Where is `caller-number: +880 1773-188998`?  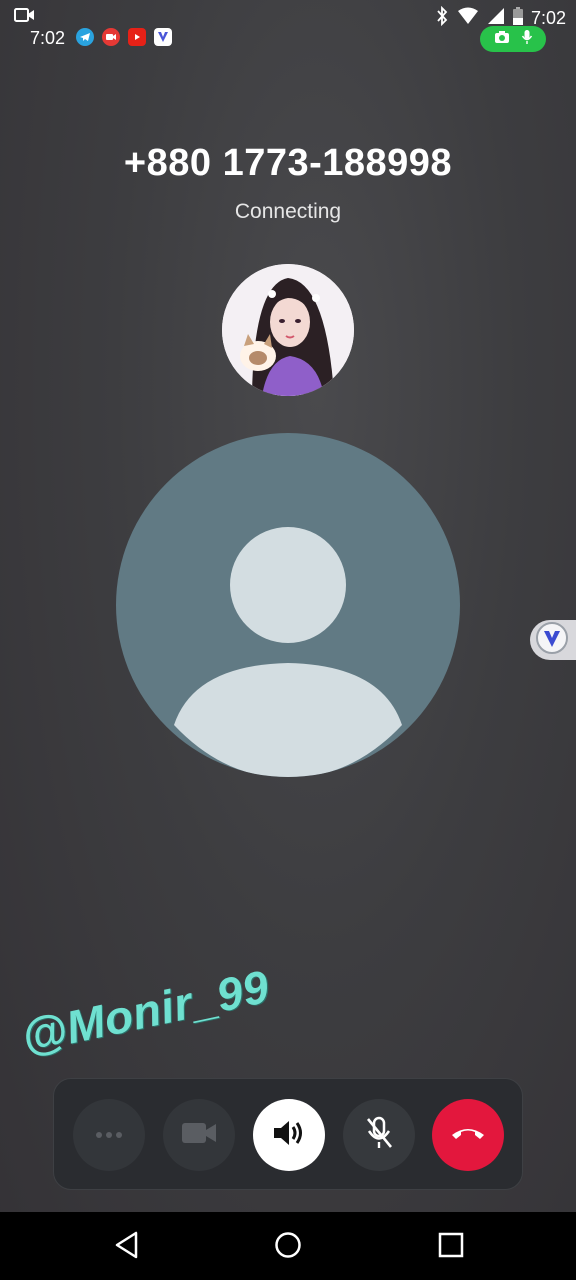
caller-number: +880 1773-188998 is located at coordinates (288, 163).